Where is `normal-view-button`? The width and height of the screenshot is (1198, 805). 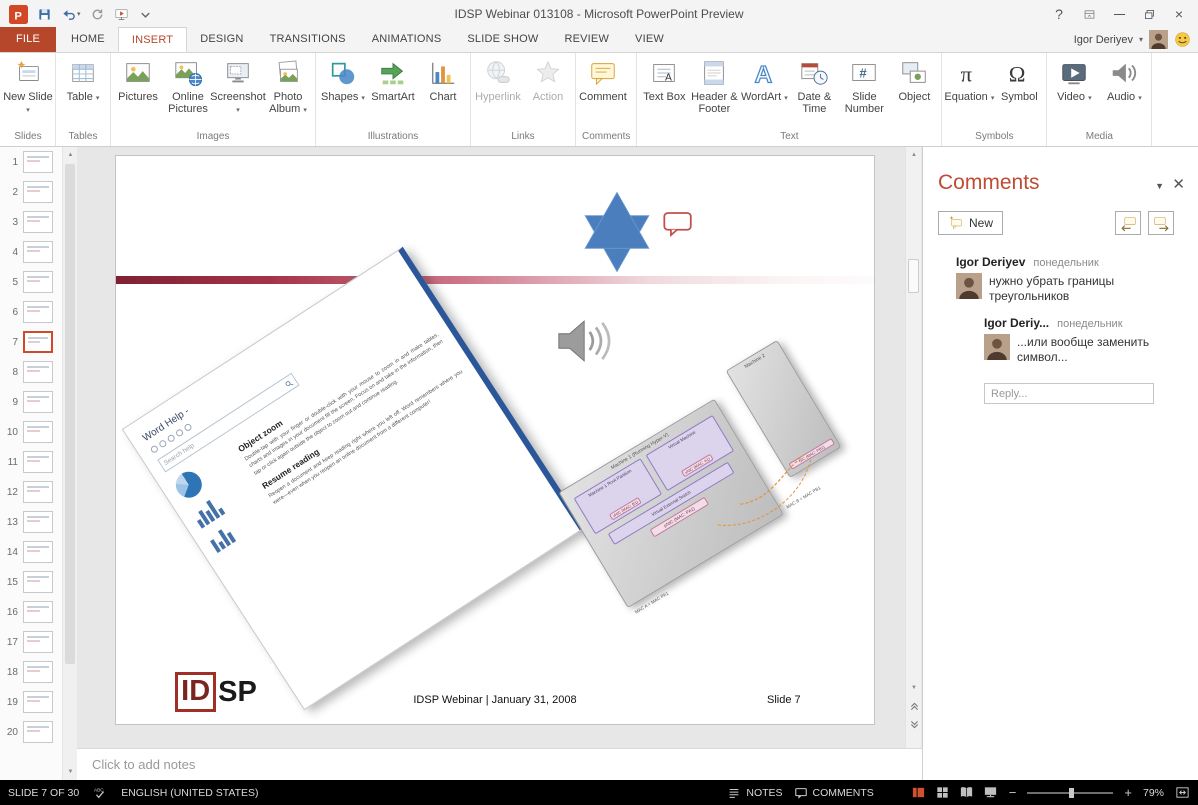
normal-view-button is located at coordinates (918, 792).